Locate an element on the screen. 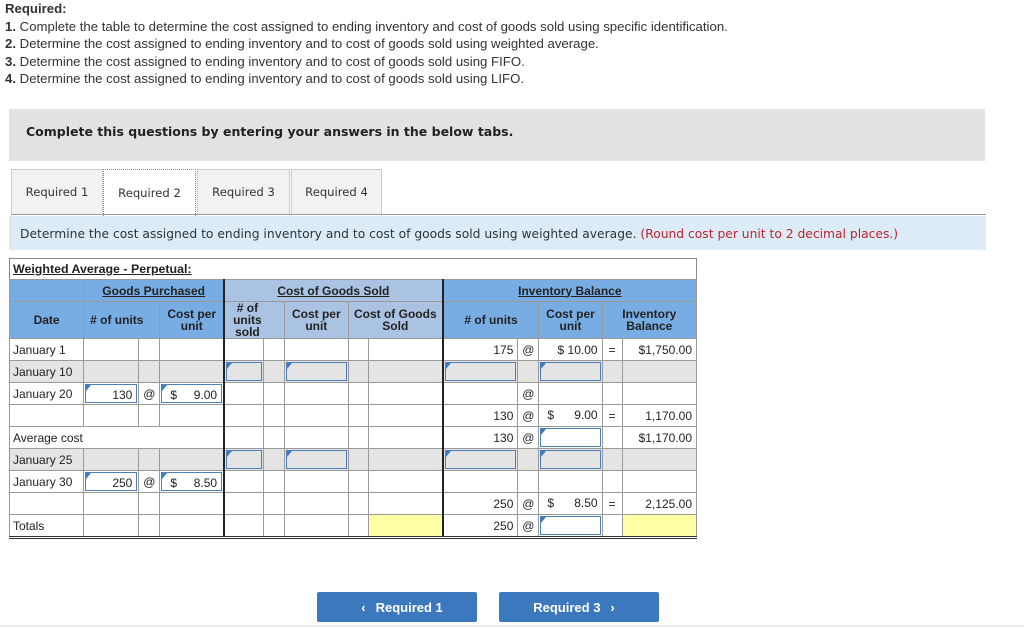  chevron-left-icon: ‹ is located at coordinates (363, 607).